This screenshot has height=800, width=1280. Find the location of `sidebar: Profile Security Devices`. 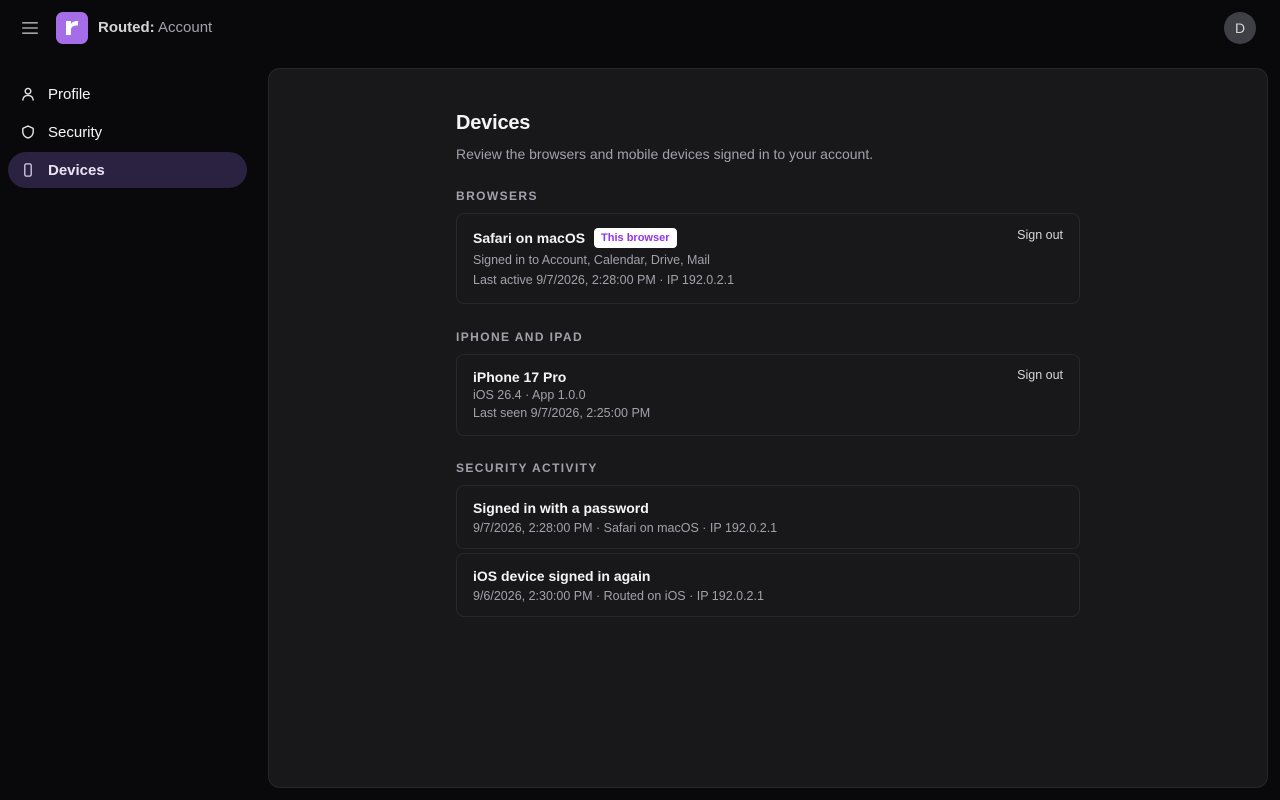

sidebar: Profile Security Devices is located at coordinates (127, 133).